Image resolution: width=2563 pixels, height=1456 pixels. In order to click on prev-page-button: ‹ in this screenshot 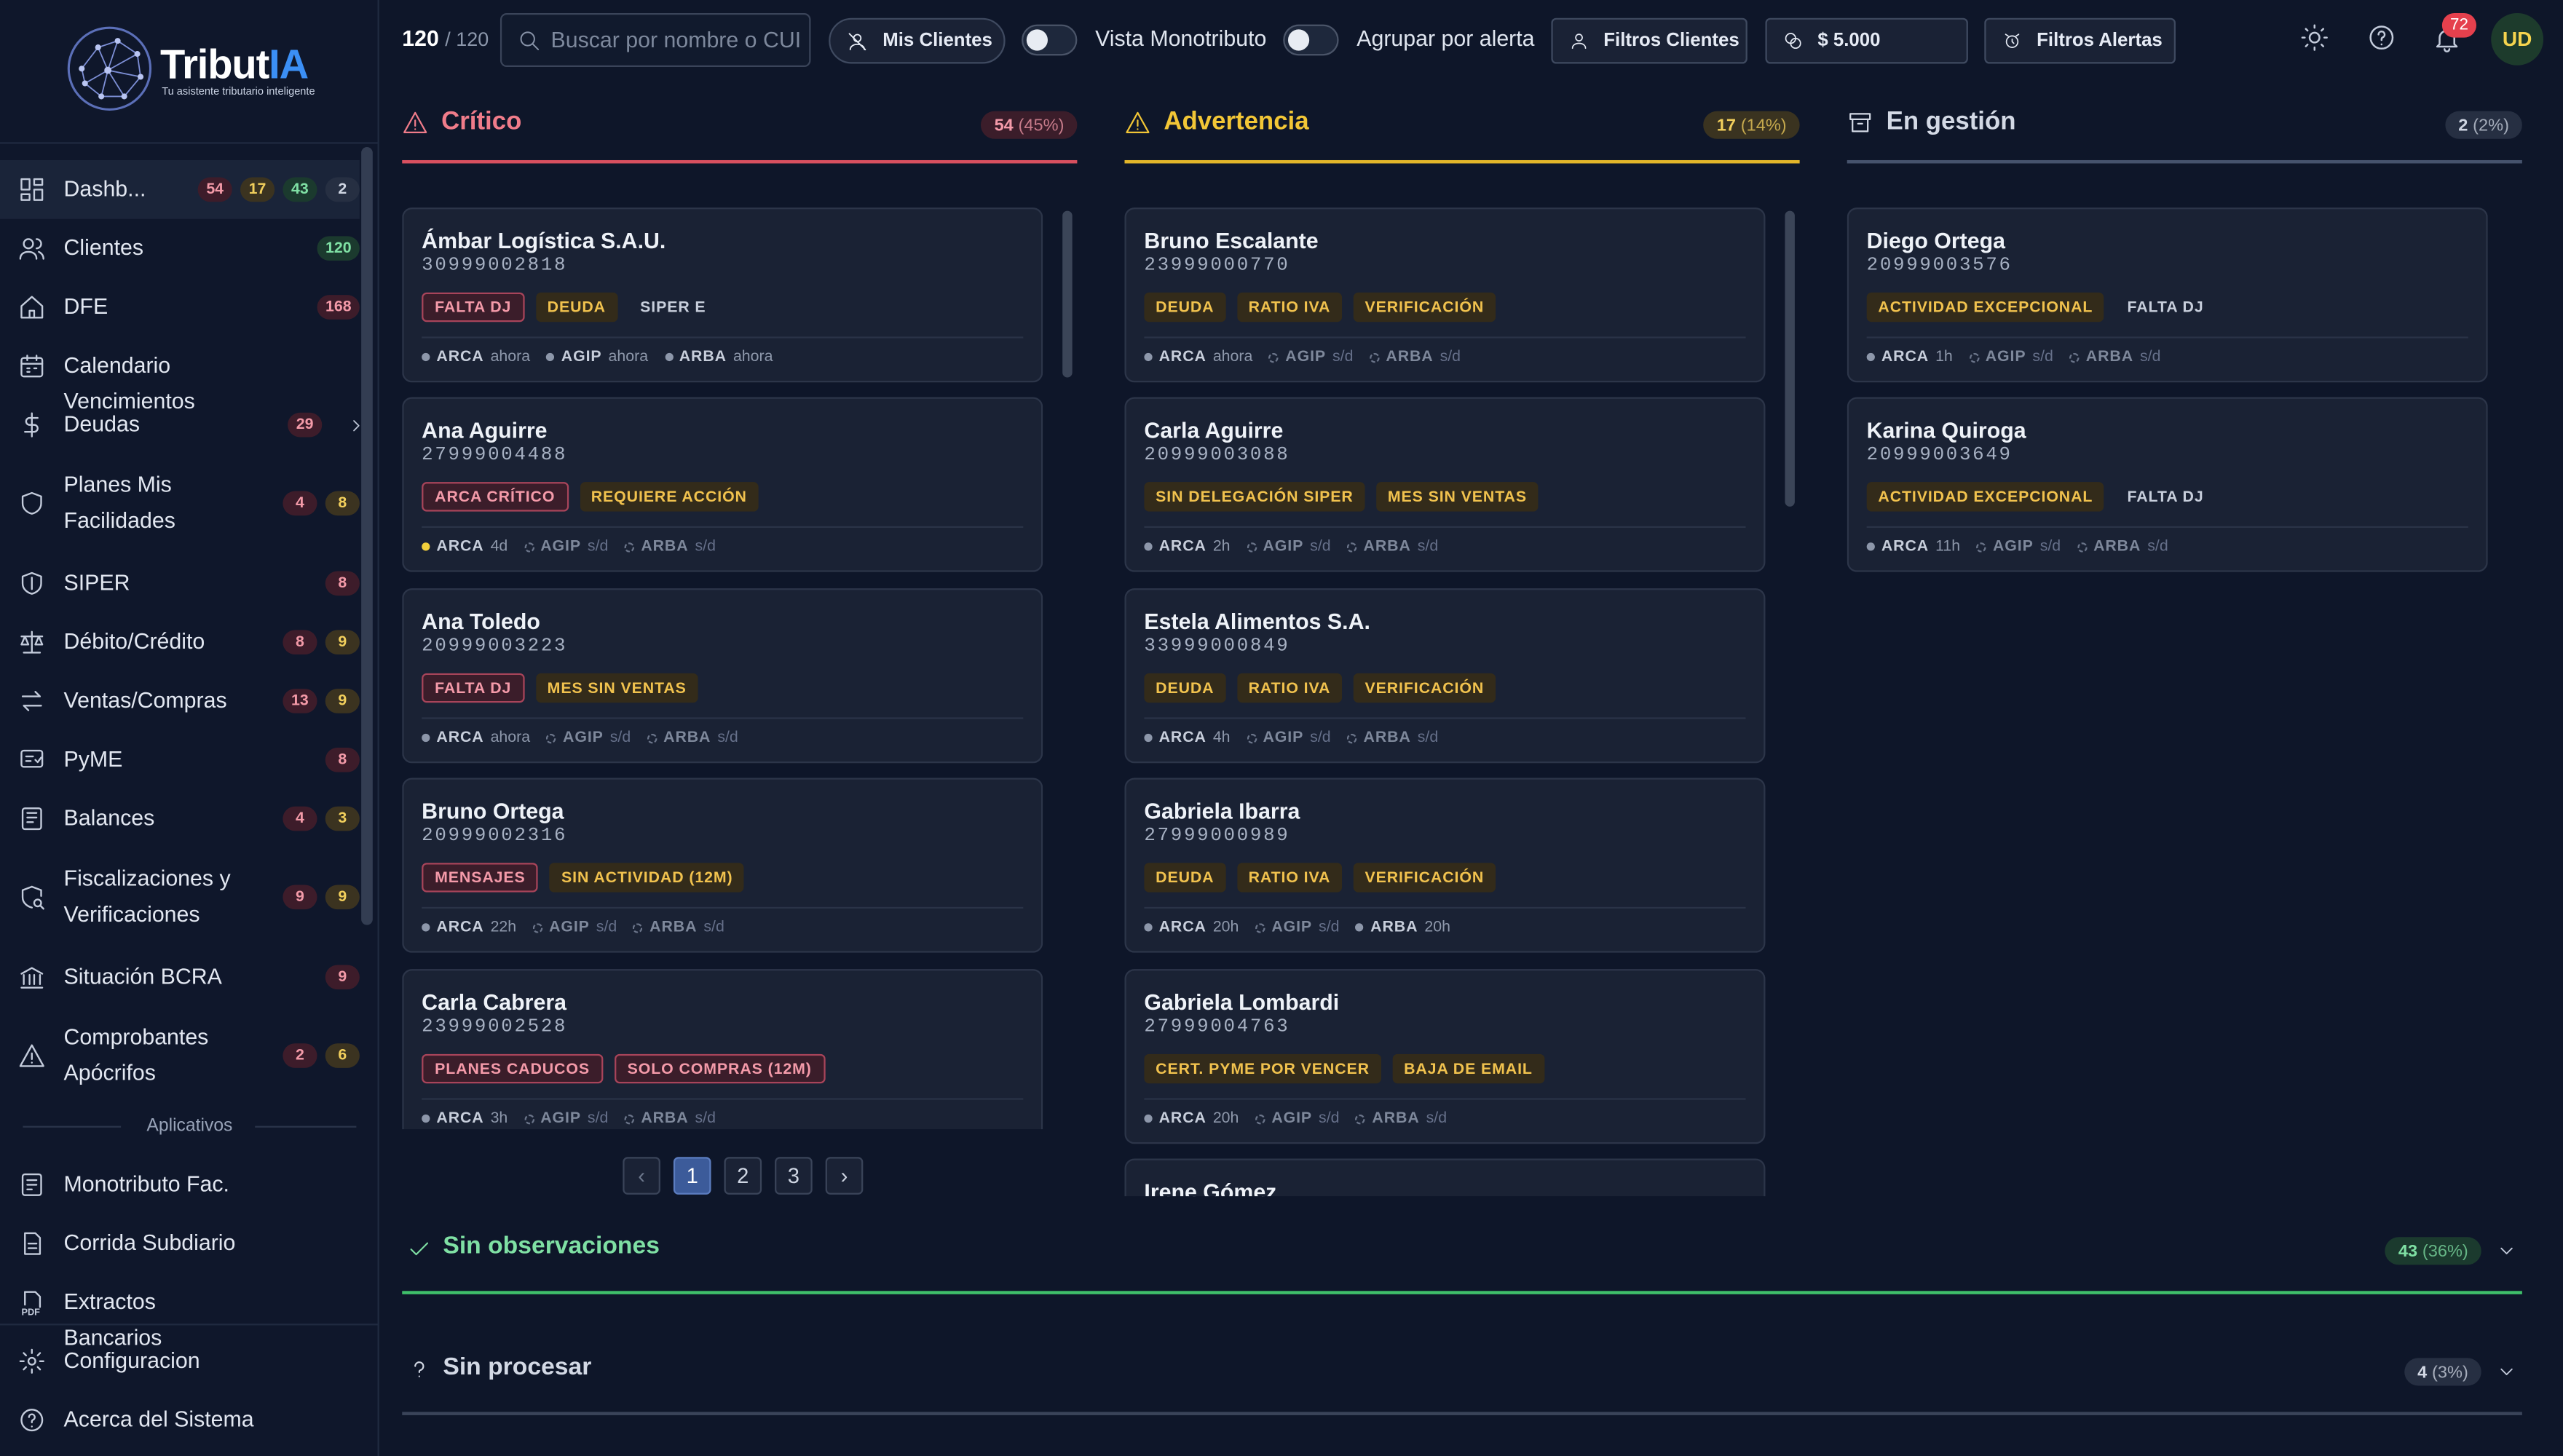, I will do `click(641, 1176)`.